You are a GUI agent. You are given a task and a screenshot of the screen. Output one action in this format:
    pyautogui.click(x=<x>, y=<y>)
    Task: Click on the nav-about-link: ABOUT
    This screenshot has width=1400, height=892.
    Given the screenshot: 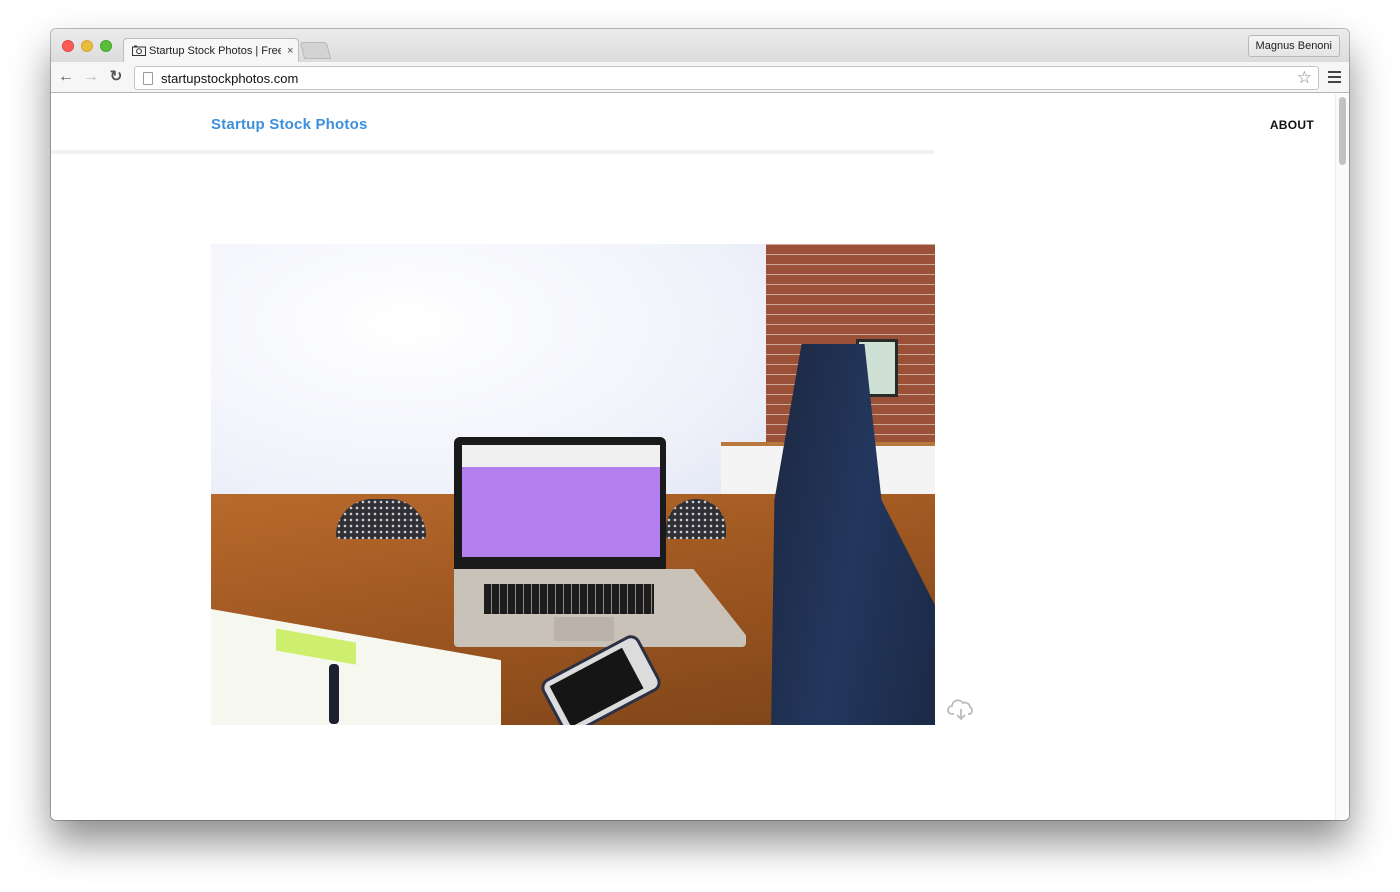 What is the action you would take?
    pyautogui.click(x=1292, y=125)
    